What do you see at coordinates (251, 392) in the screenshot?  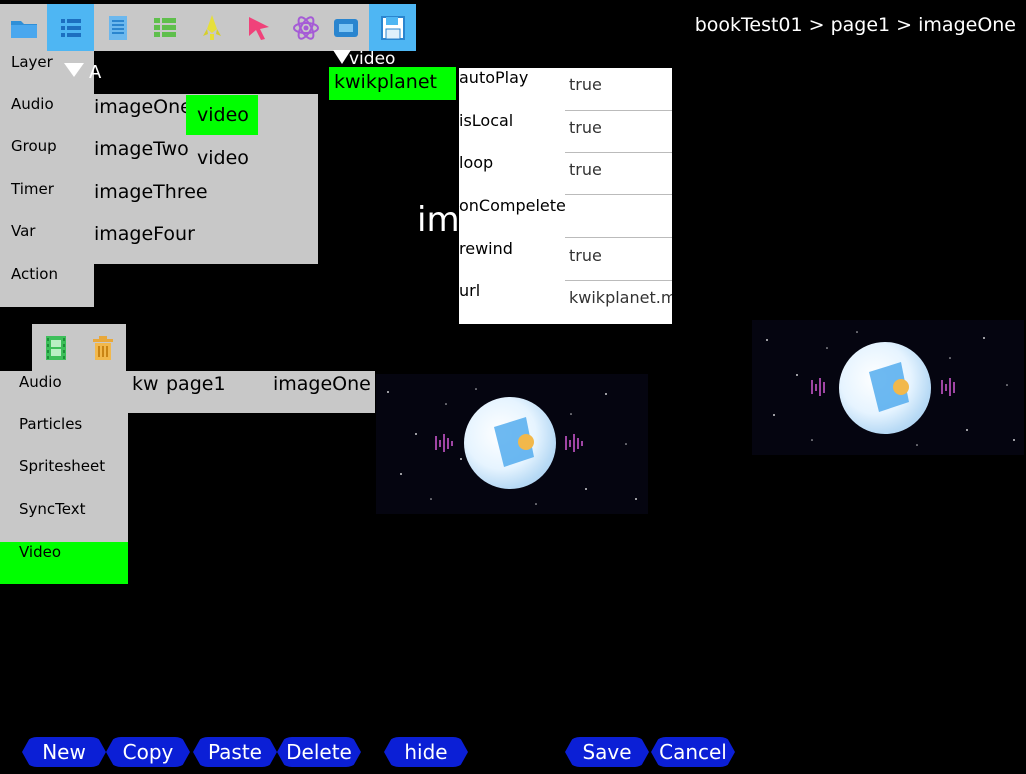 I see `path-bar: kw page1 imageOne` at bounding box center [251, 392].